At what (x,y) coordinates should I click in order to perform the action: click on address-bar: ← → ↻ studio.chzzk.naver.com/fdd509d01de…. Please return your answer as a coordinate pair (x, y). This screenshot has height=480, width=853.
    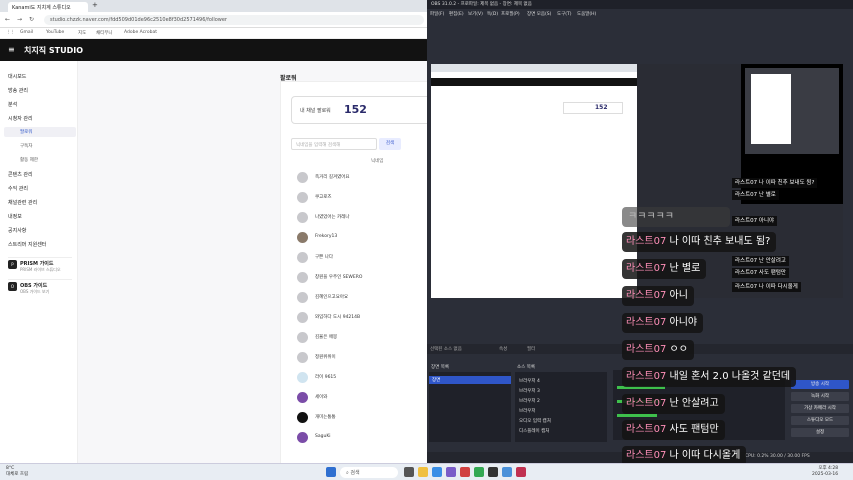
    Looking at the image, I should click on (215, 20).